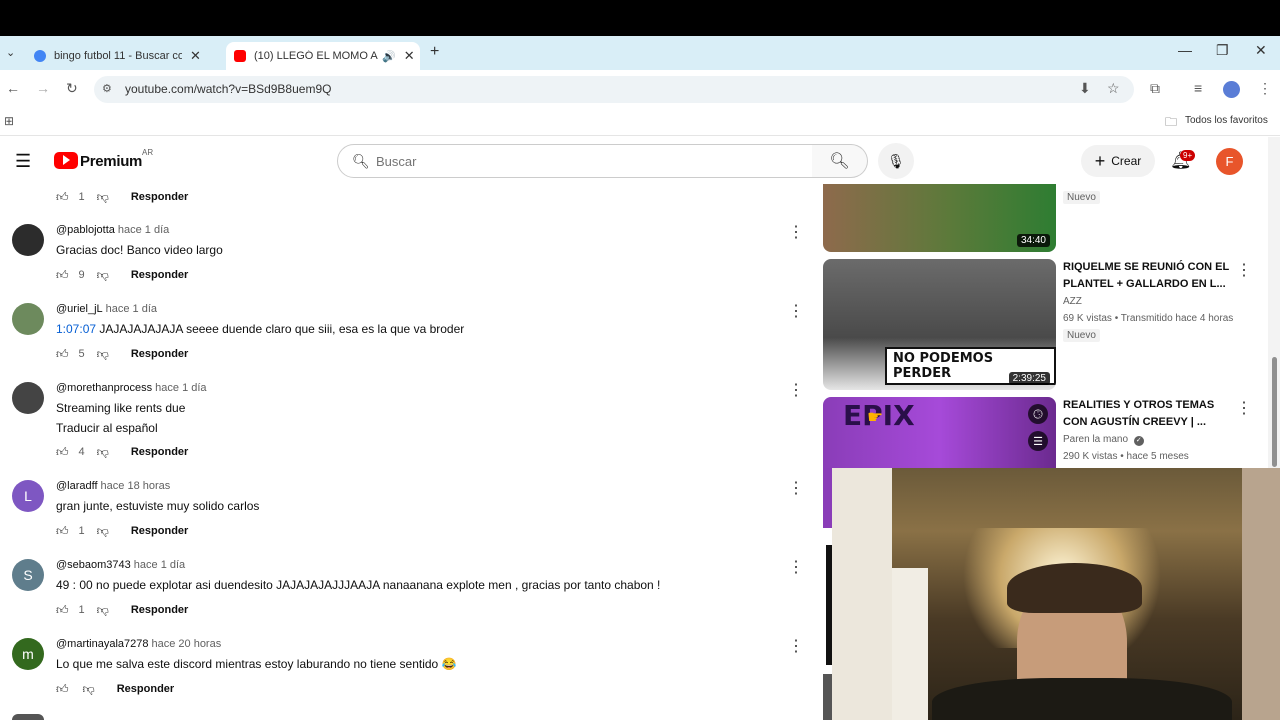 The height and width of the screenshot is (720, 1280). I want to click on new-badge: Nuevo, so click(1081, 335).